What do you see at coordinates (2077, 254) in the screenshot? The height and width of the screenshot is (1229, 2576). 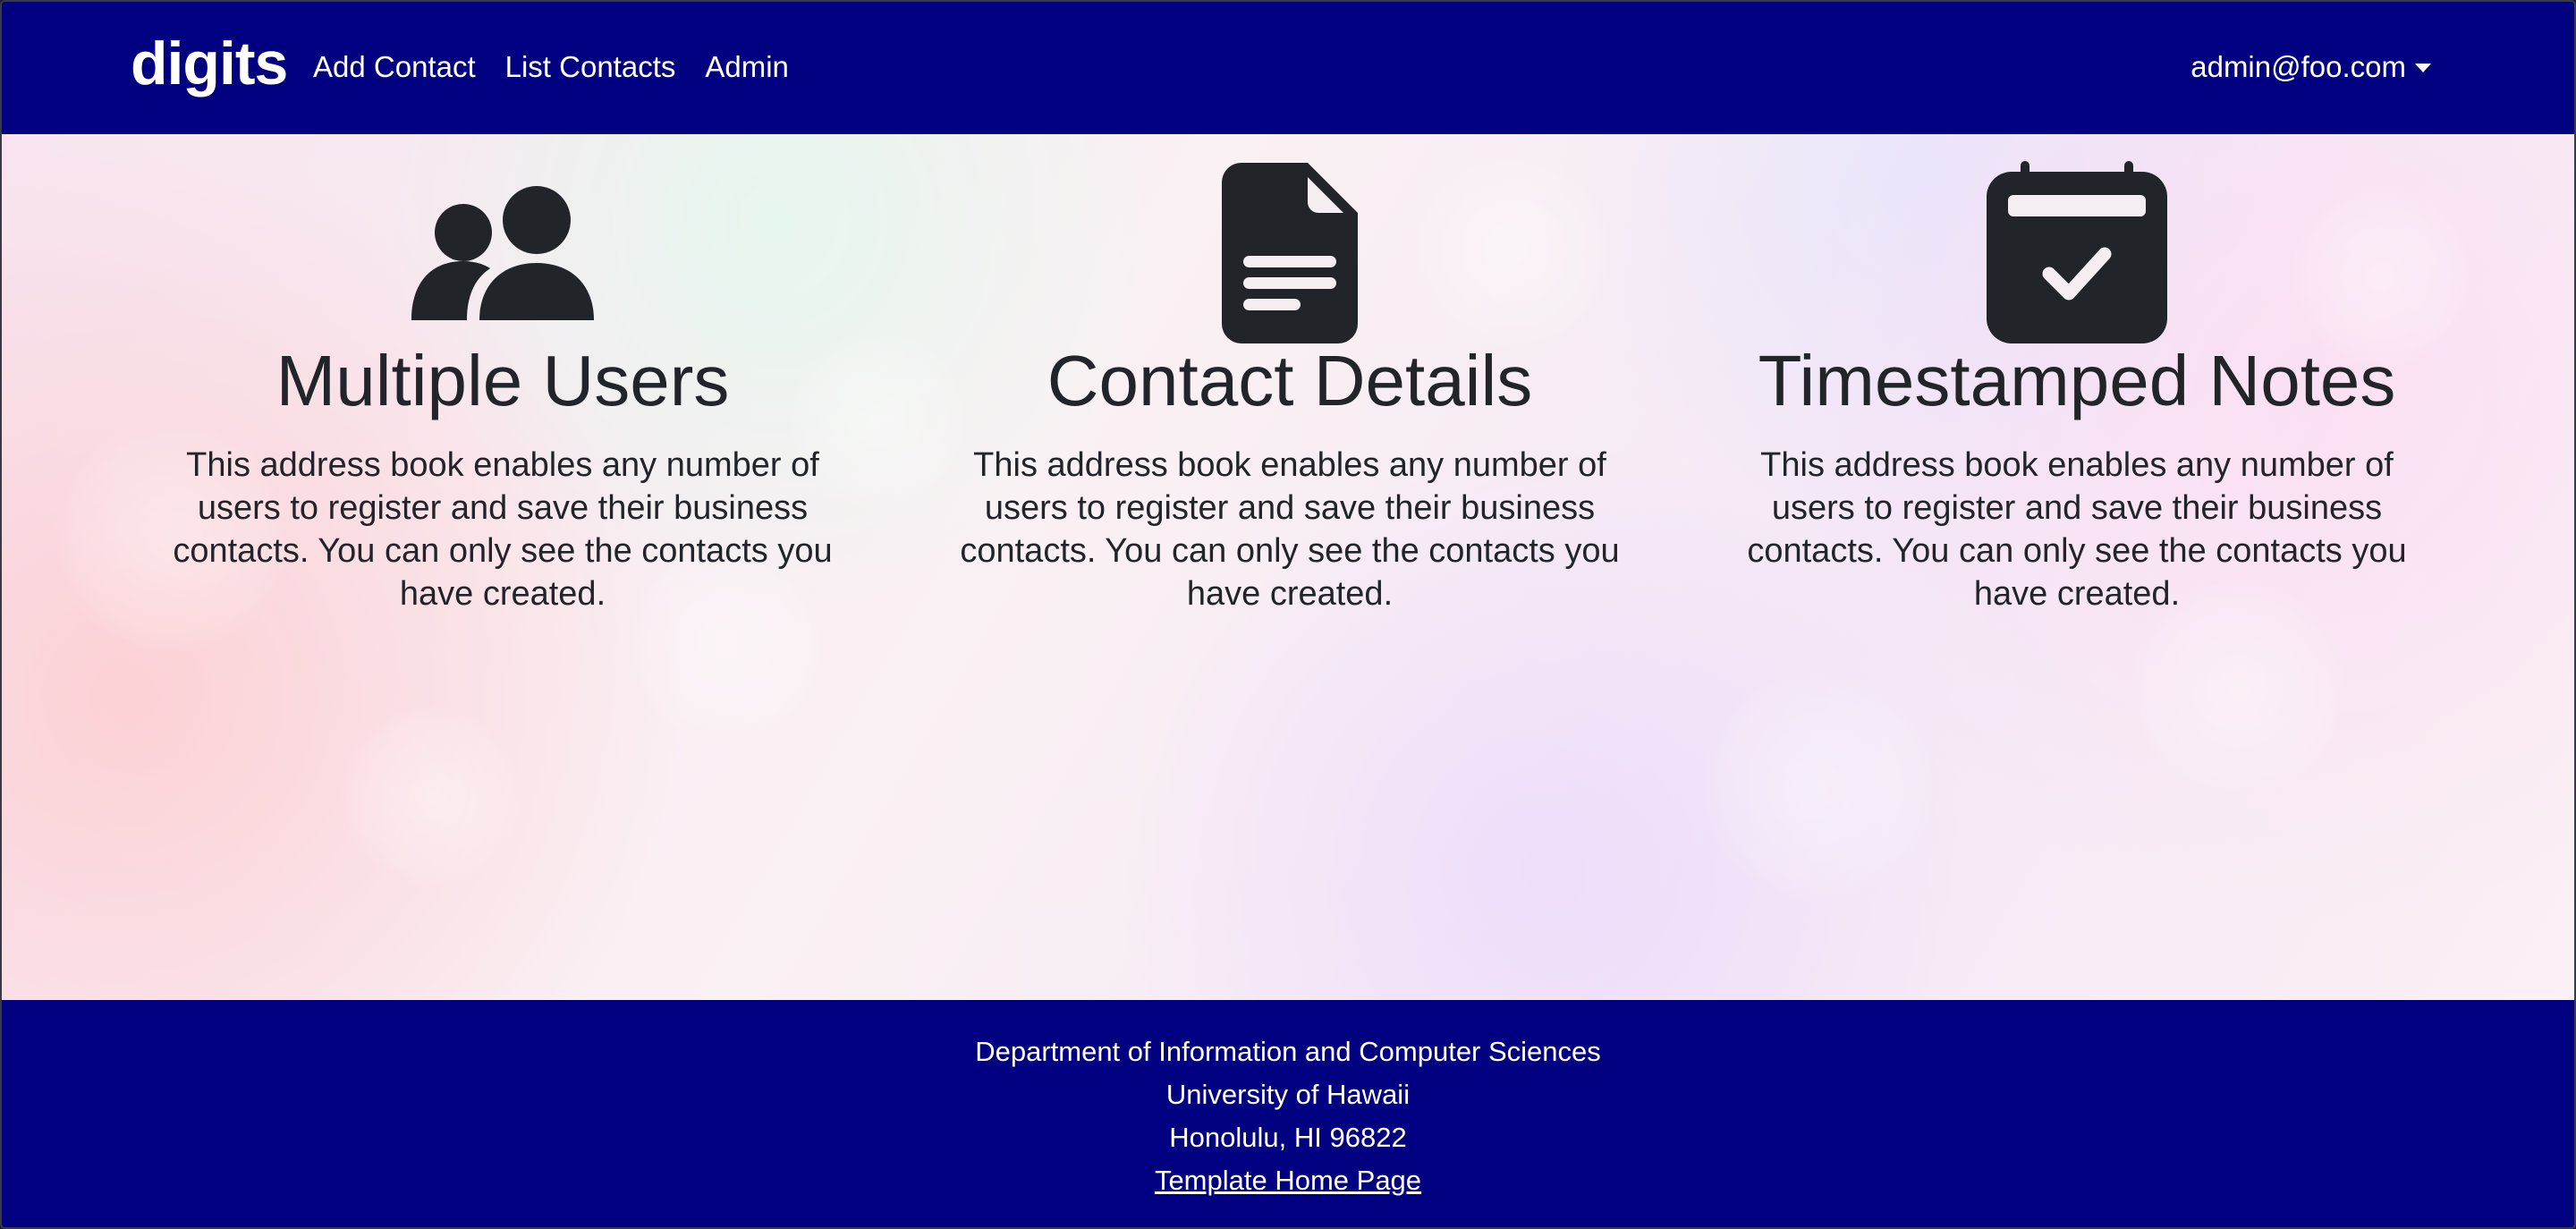 I see `calendar-check-icon` at bounding box center [2077, 254].